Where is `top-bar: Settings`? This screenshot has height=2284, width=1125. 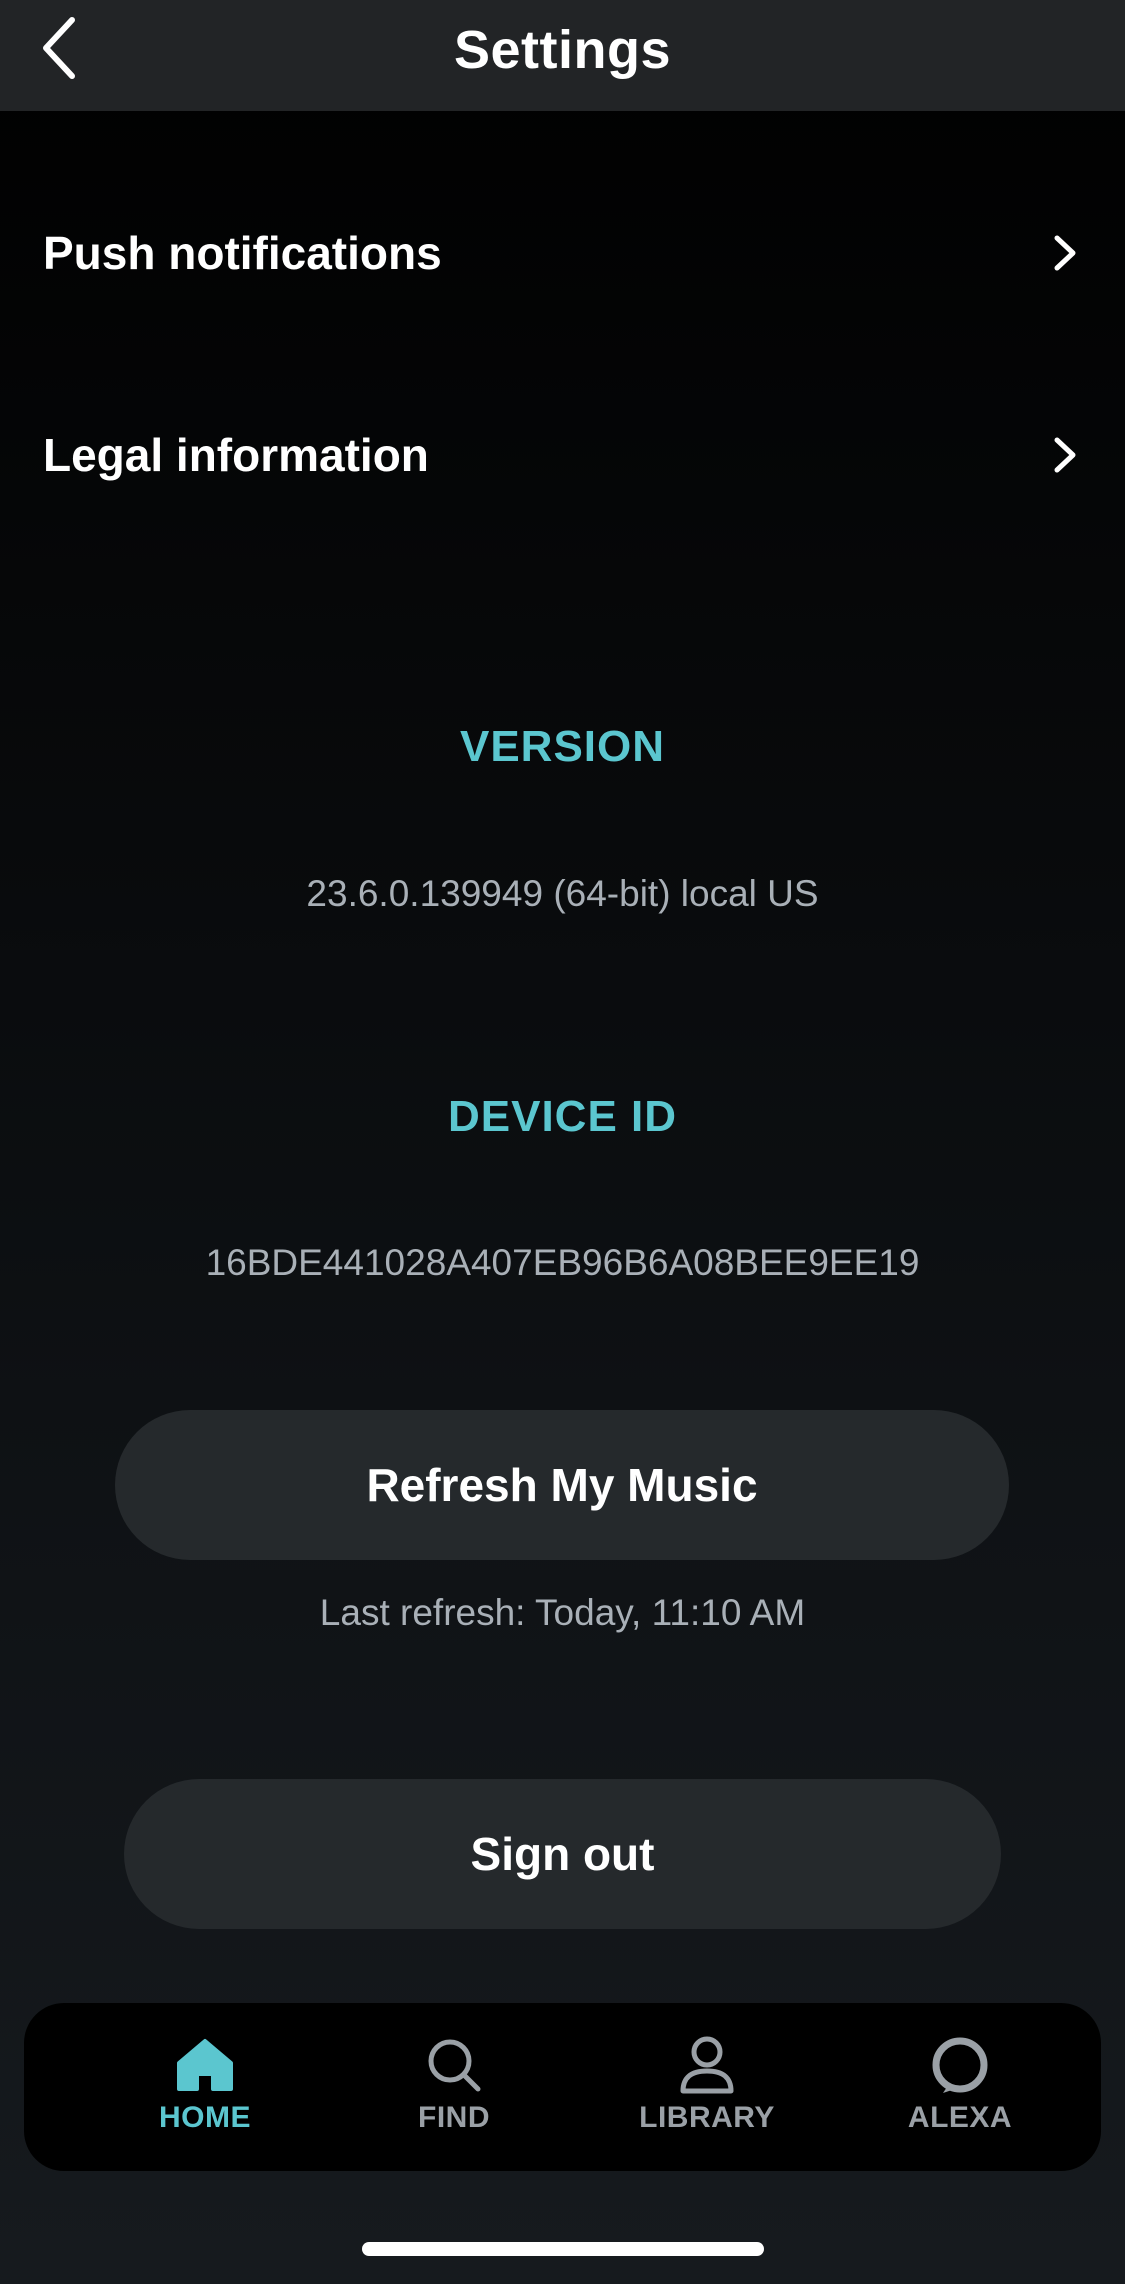 top-bar: Settings is located at coordinates (562, 55).